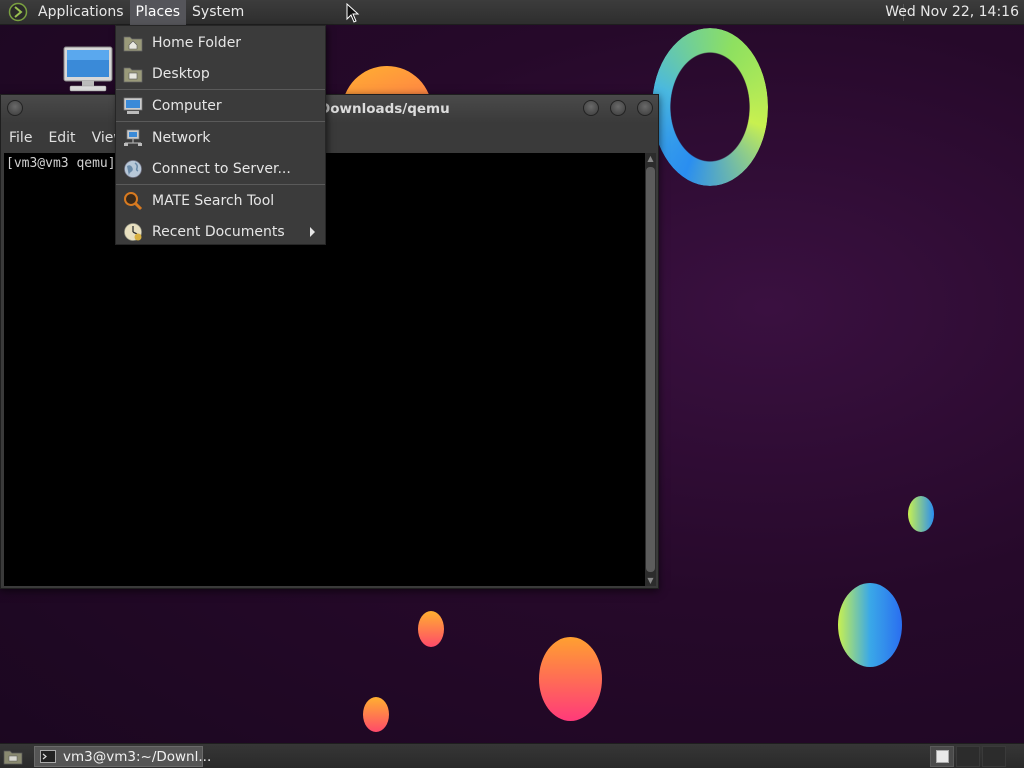  I want to click on menu-item-computer: Computer, so click(220, 105).